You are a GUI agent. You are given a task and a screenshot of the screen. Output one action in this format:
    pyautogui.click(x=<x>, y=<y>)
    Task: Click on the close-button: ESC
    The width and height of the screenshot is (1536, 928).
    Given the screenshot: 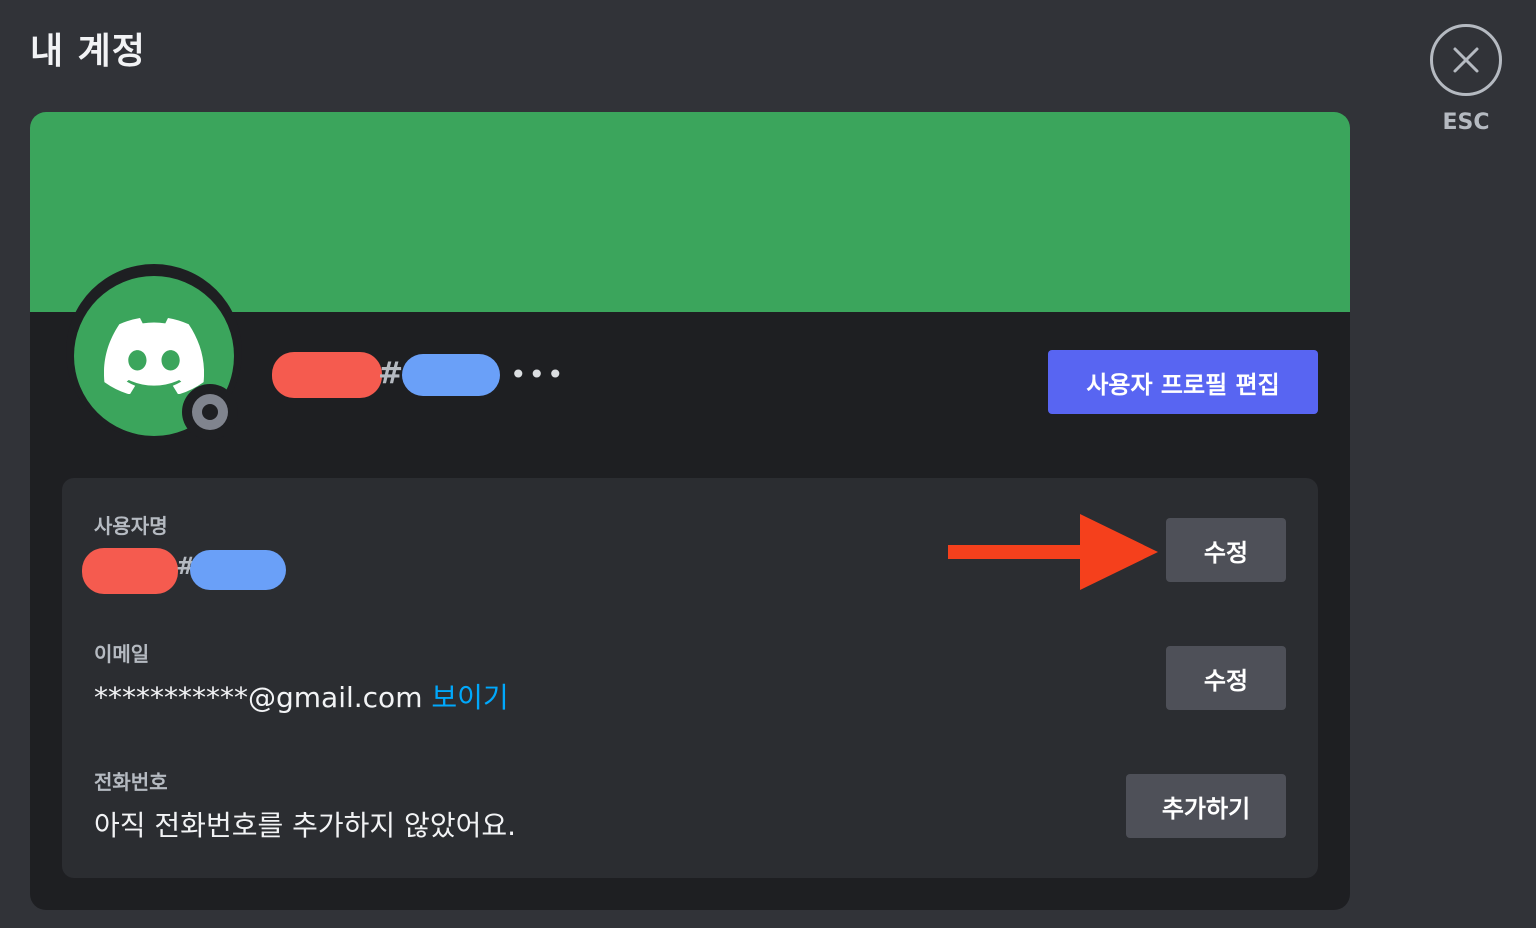 What is the action you would take?
    pyautogui.click(x=1466, y=79)
    